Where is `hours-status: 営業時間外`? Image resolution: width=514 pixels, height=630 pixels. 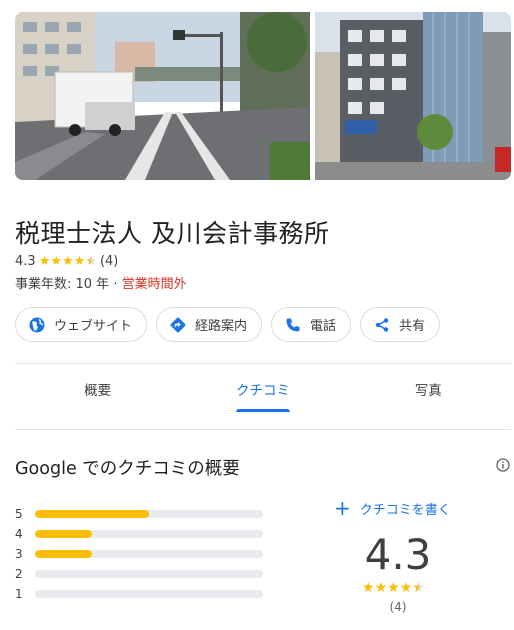 hours-status: 営業時間外 is located at coordinates (154, 284).